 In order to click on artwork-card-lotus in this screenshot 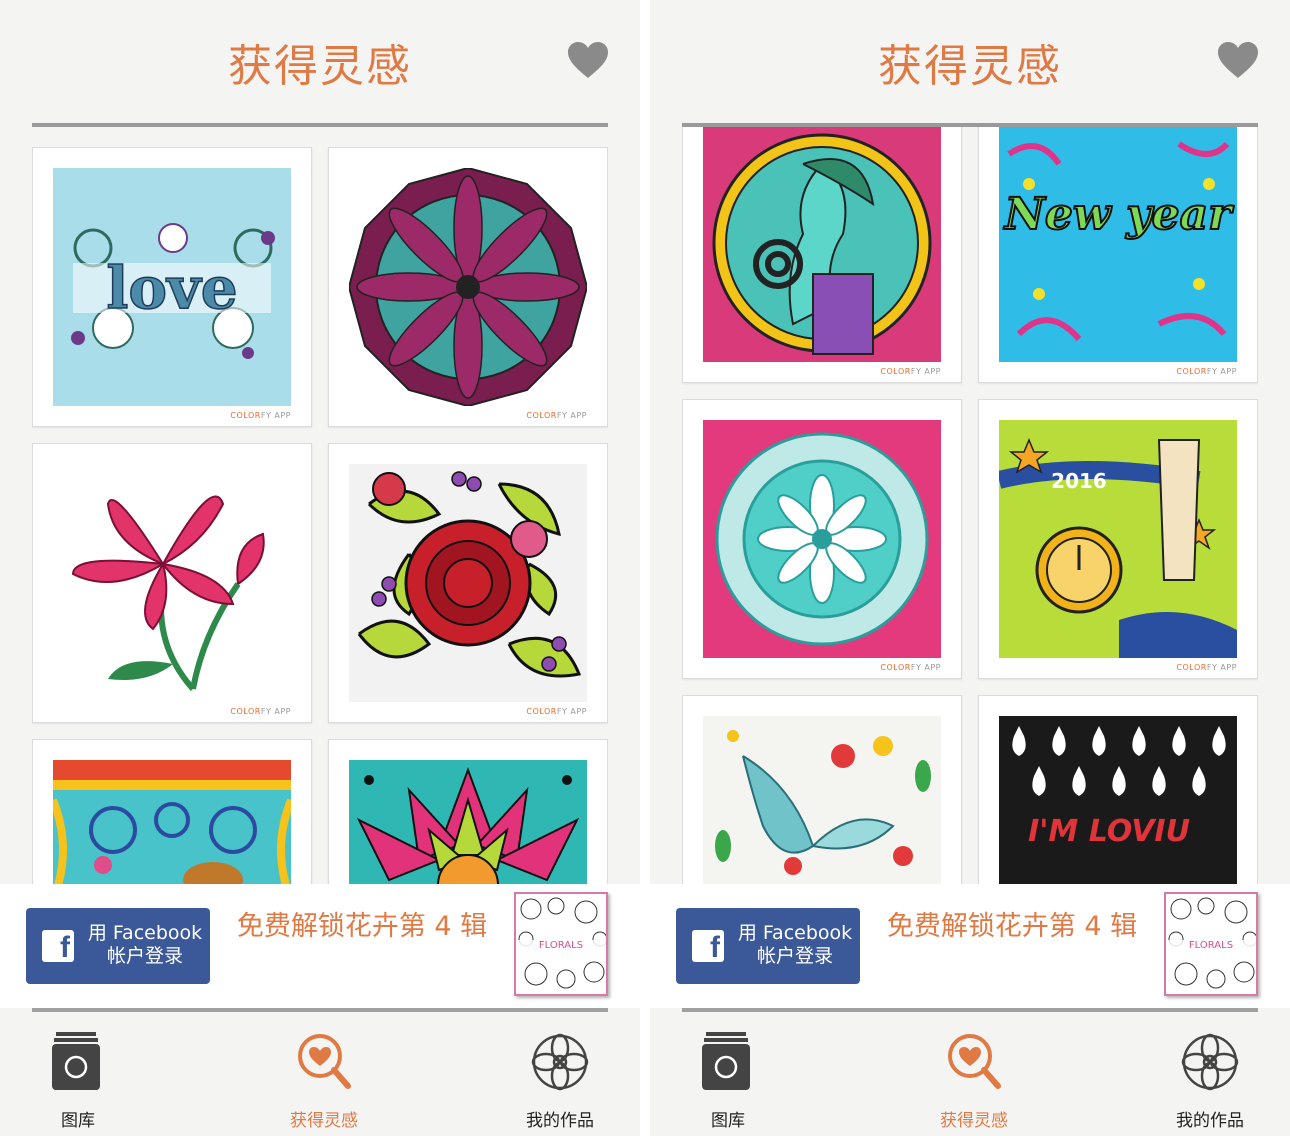, I will do `click(468, 811)`.